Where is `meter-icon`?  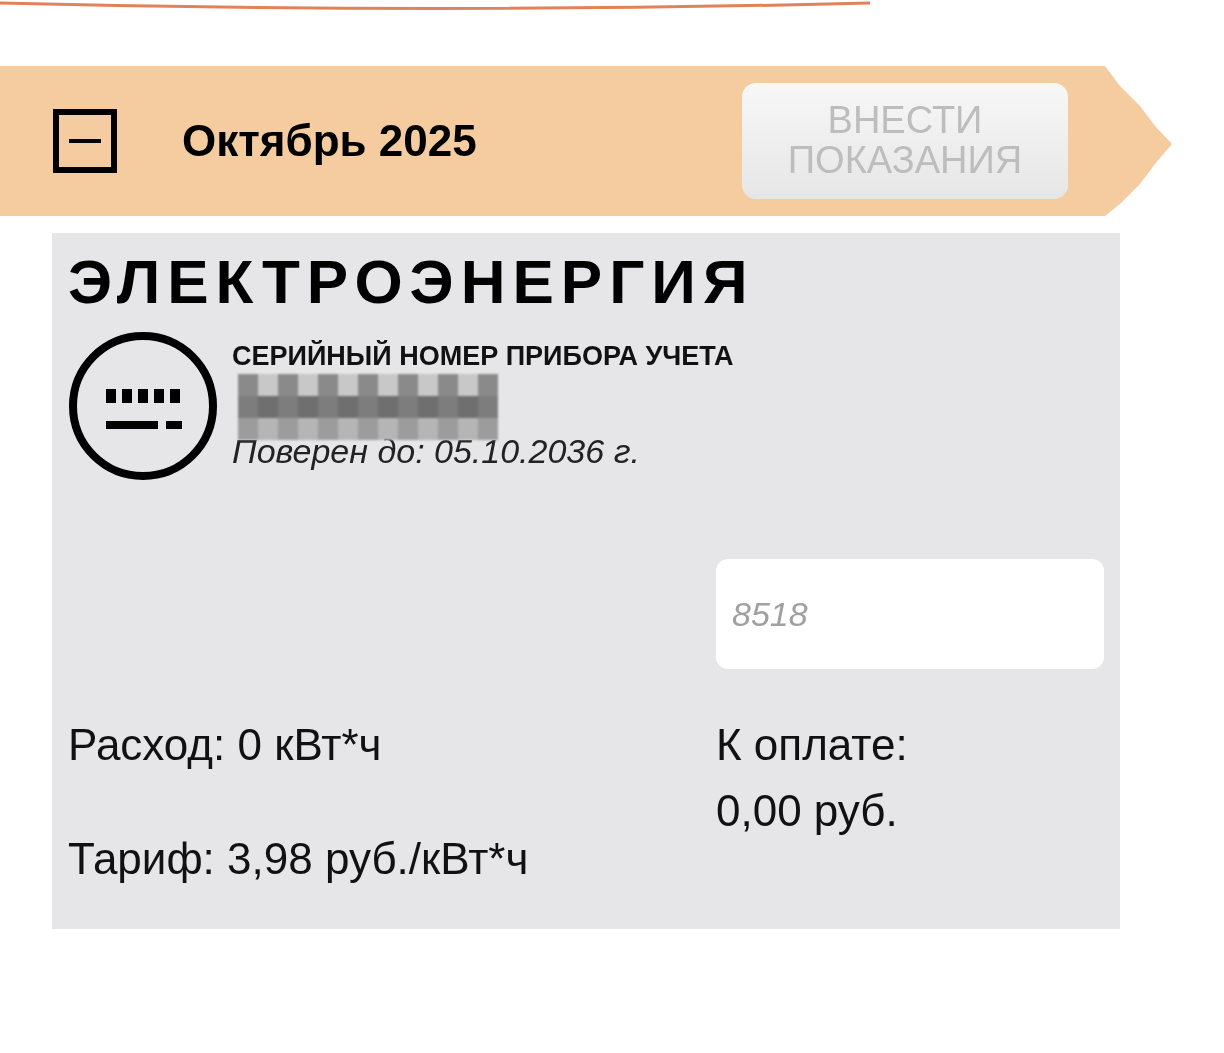
meter-icon is located at coordinates (143, 406).